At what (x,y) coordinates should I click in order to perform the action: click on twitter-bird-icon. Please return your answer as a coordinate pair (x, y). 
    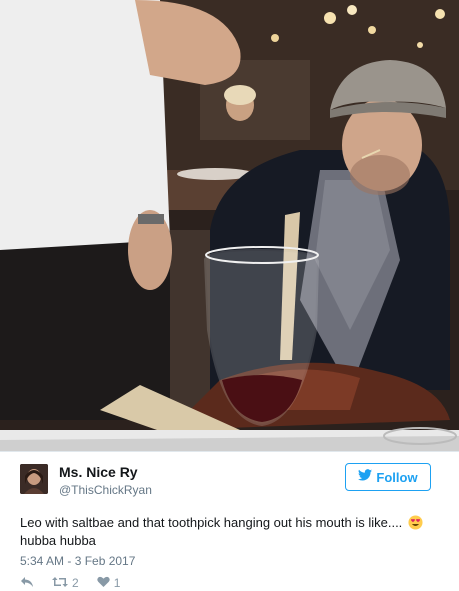
    Looking at the image, I should click on (365, 477).